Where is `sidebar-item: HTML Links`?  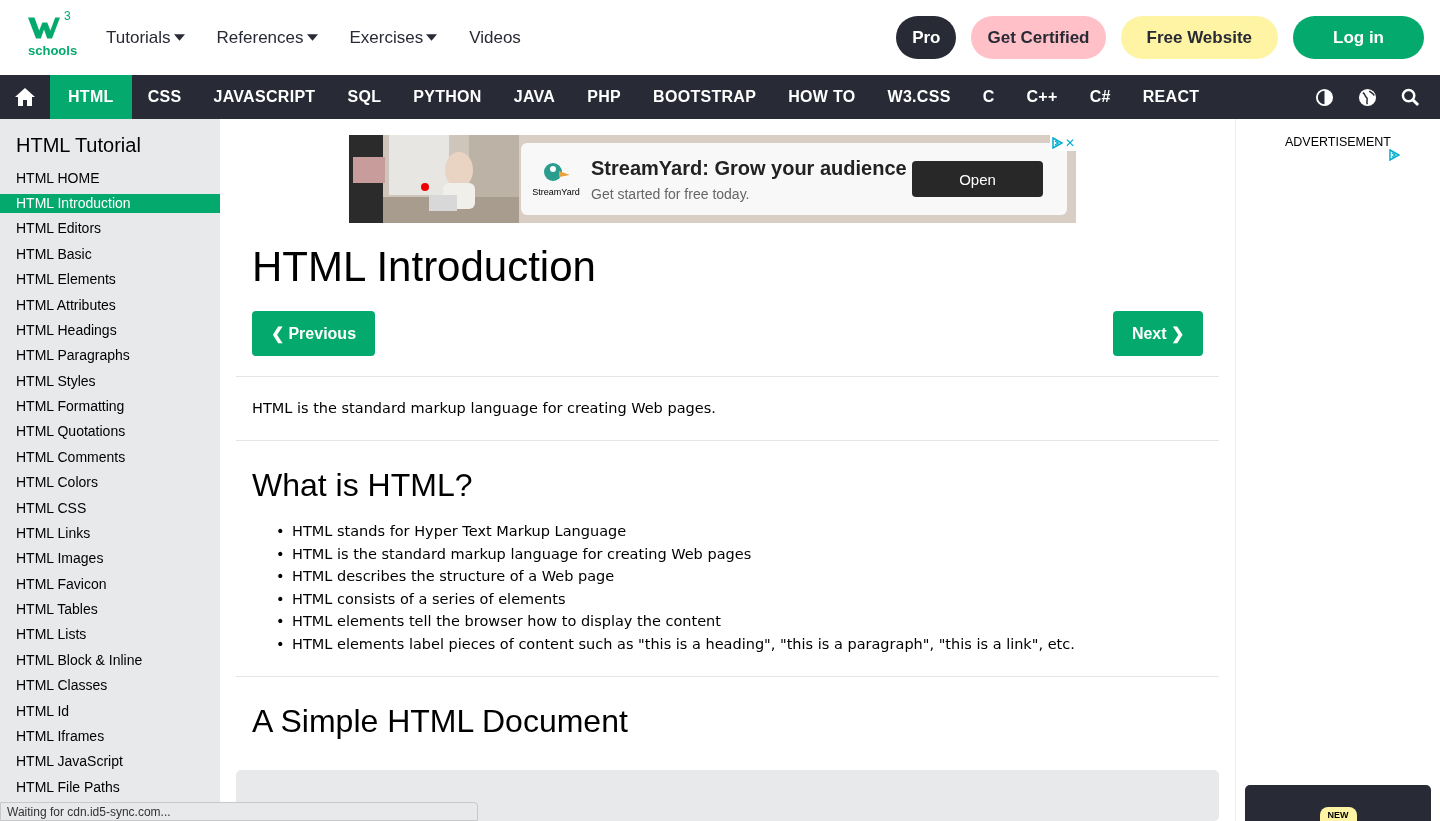
sidebar-item: HTML Links is located at coordinates (110, 533).